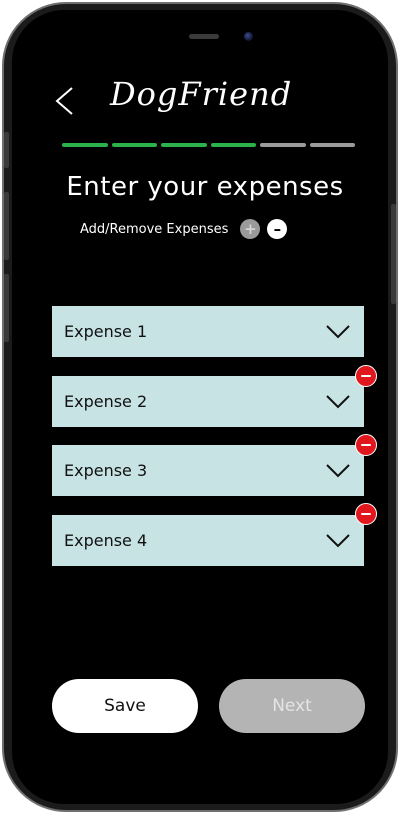  I want to click on add-remove-label: Add/Remove Expenses, so click(154, 229).